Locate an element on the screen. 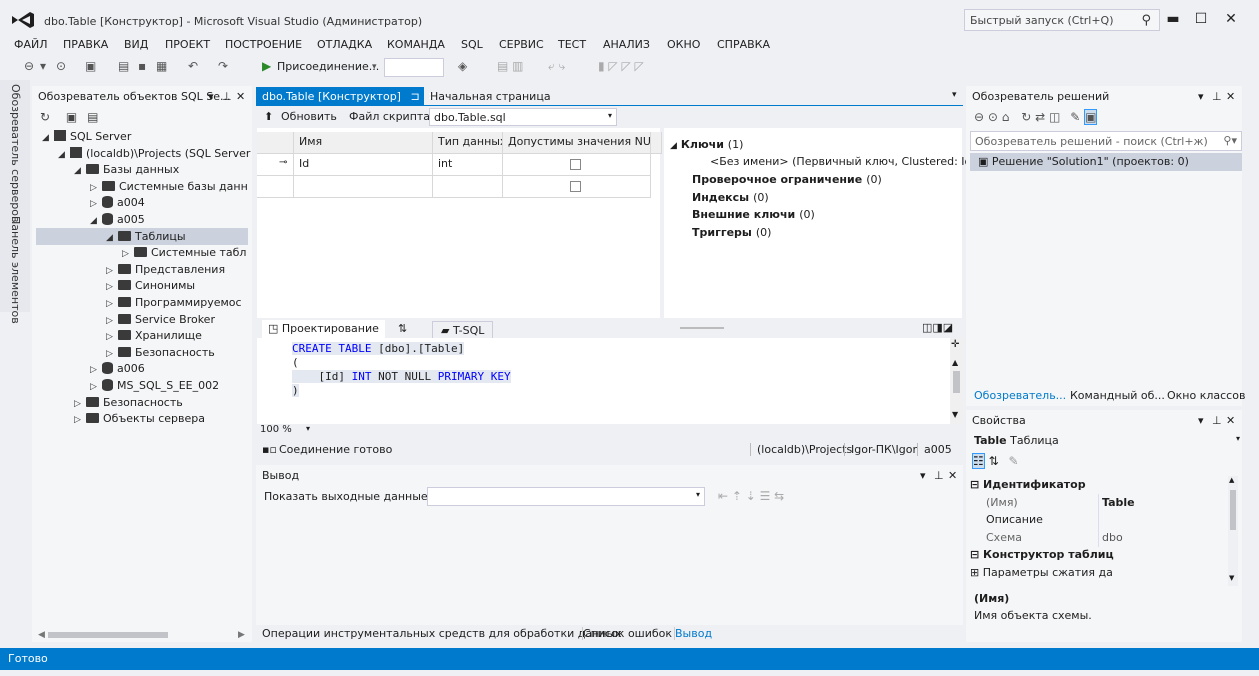 This screenshot has height=676, width=1259. scroll-down-icon: ▼ is located at coordinates (955, 414).